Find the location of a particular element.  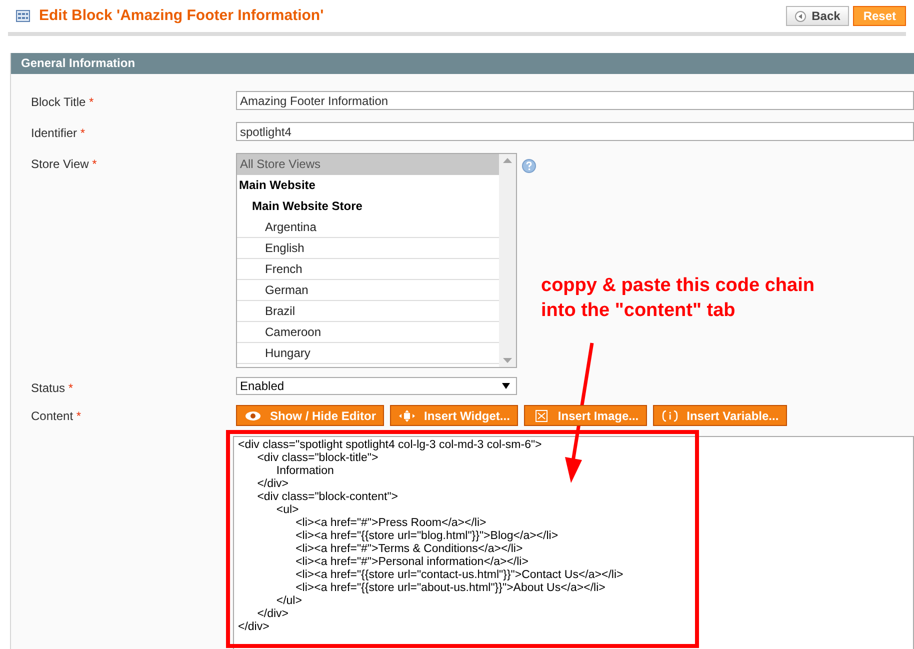

dropdown-arrow-icon is located at coordinates (506, 386).